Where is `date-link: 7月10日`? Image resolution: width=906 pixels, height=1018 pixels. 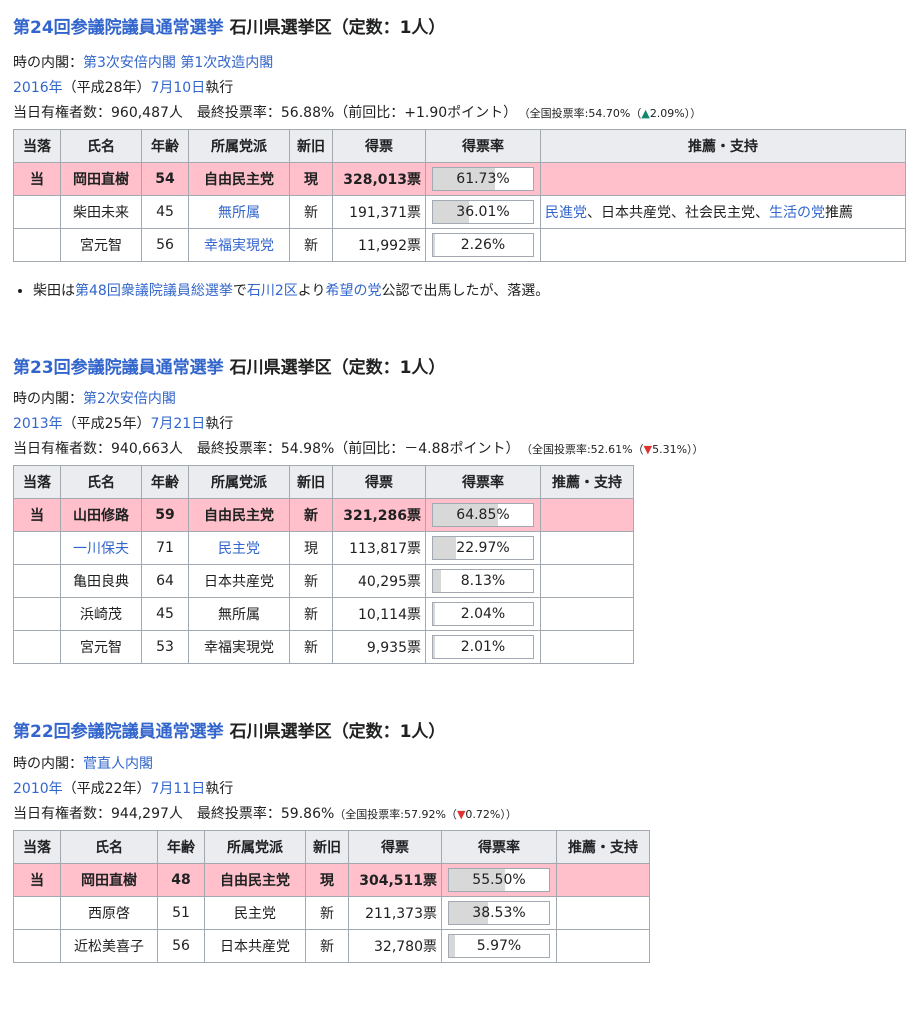
date-link: 7月10日 is located at coordinates (177, 88).